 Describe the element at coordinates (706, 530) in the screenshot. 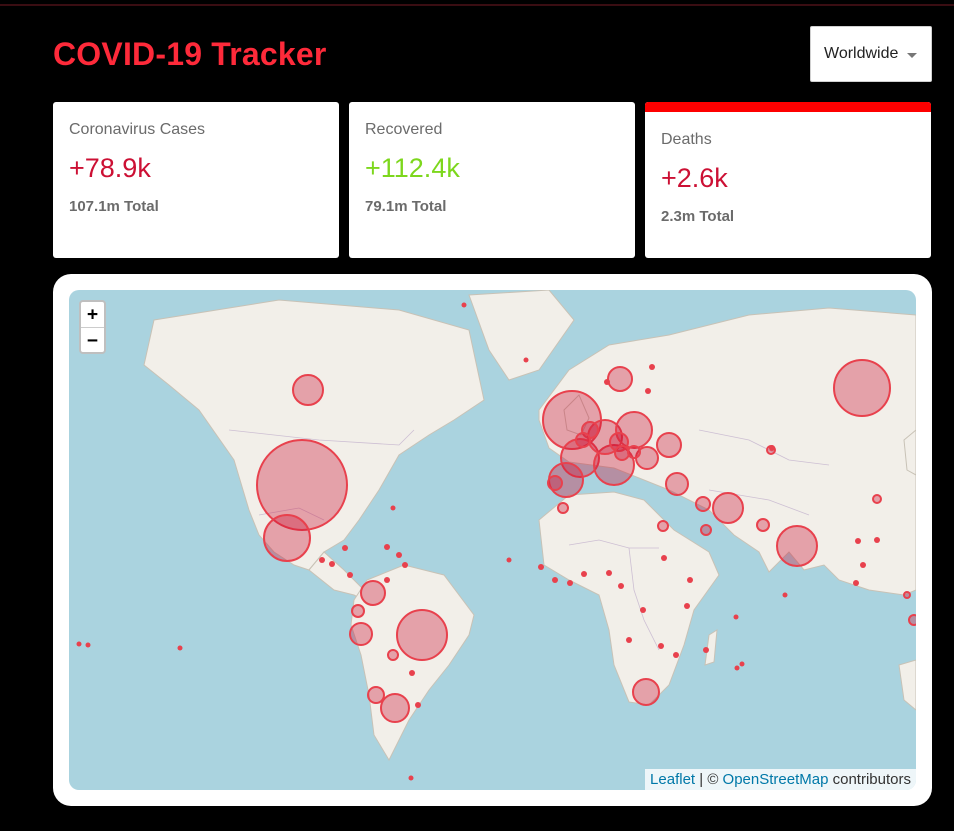

I see `circle-saudi` at that location.